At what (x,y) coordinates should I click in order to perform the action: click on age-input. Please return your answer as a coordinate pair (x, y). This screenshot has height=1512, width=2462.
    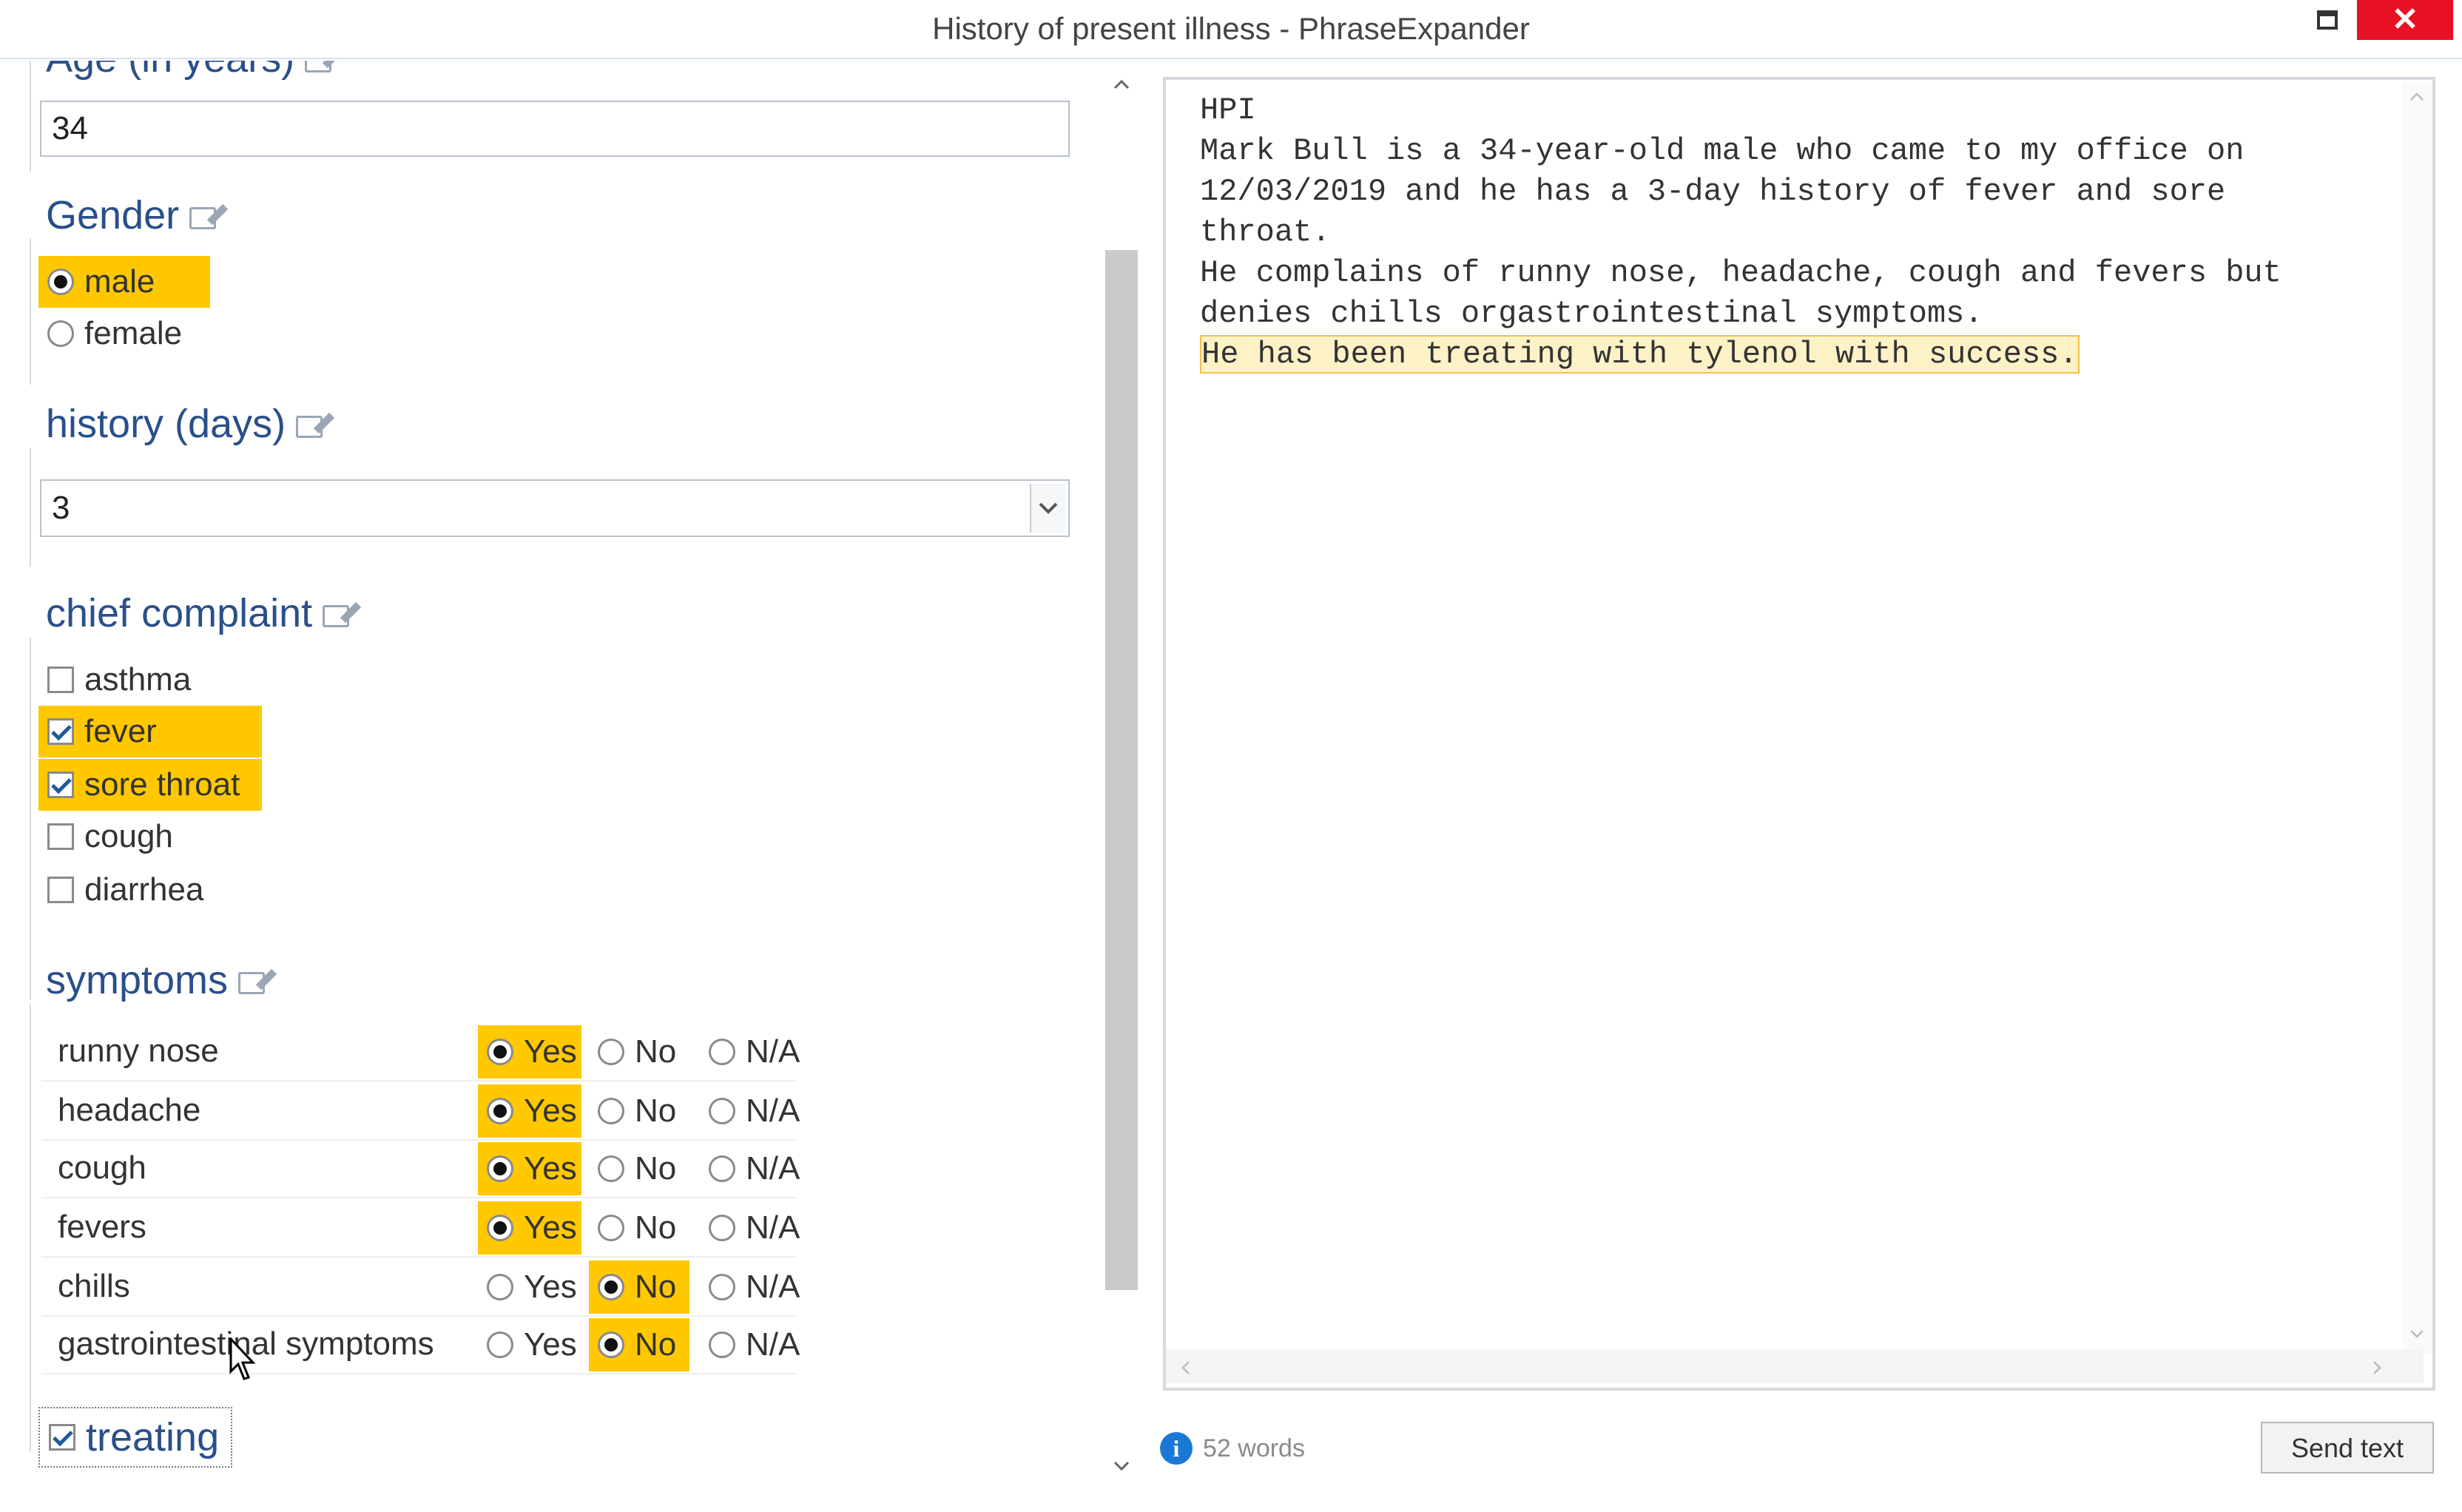
    Looking at the image, I should click on (555, 129).